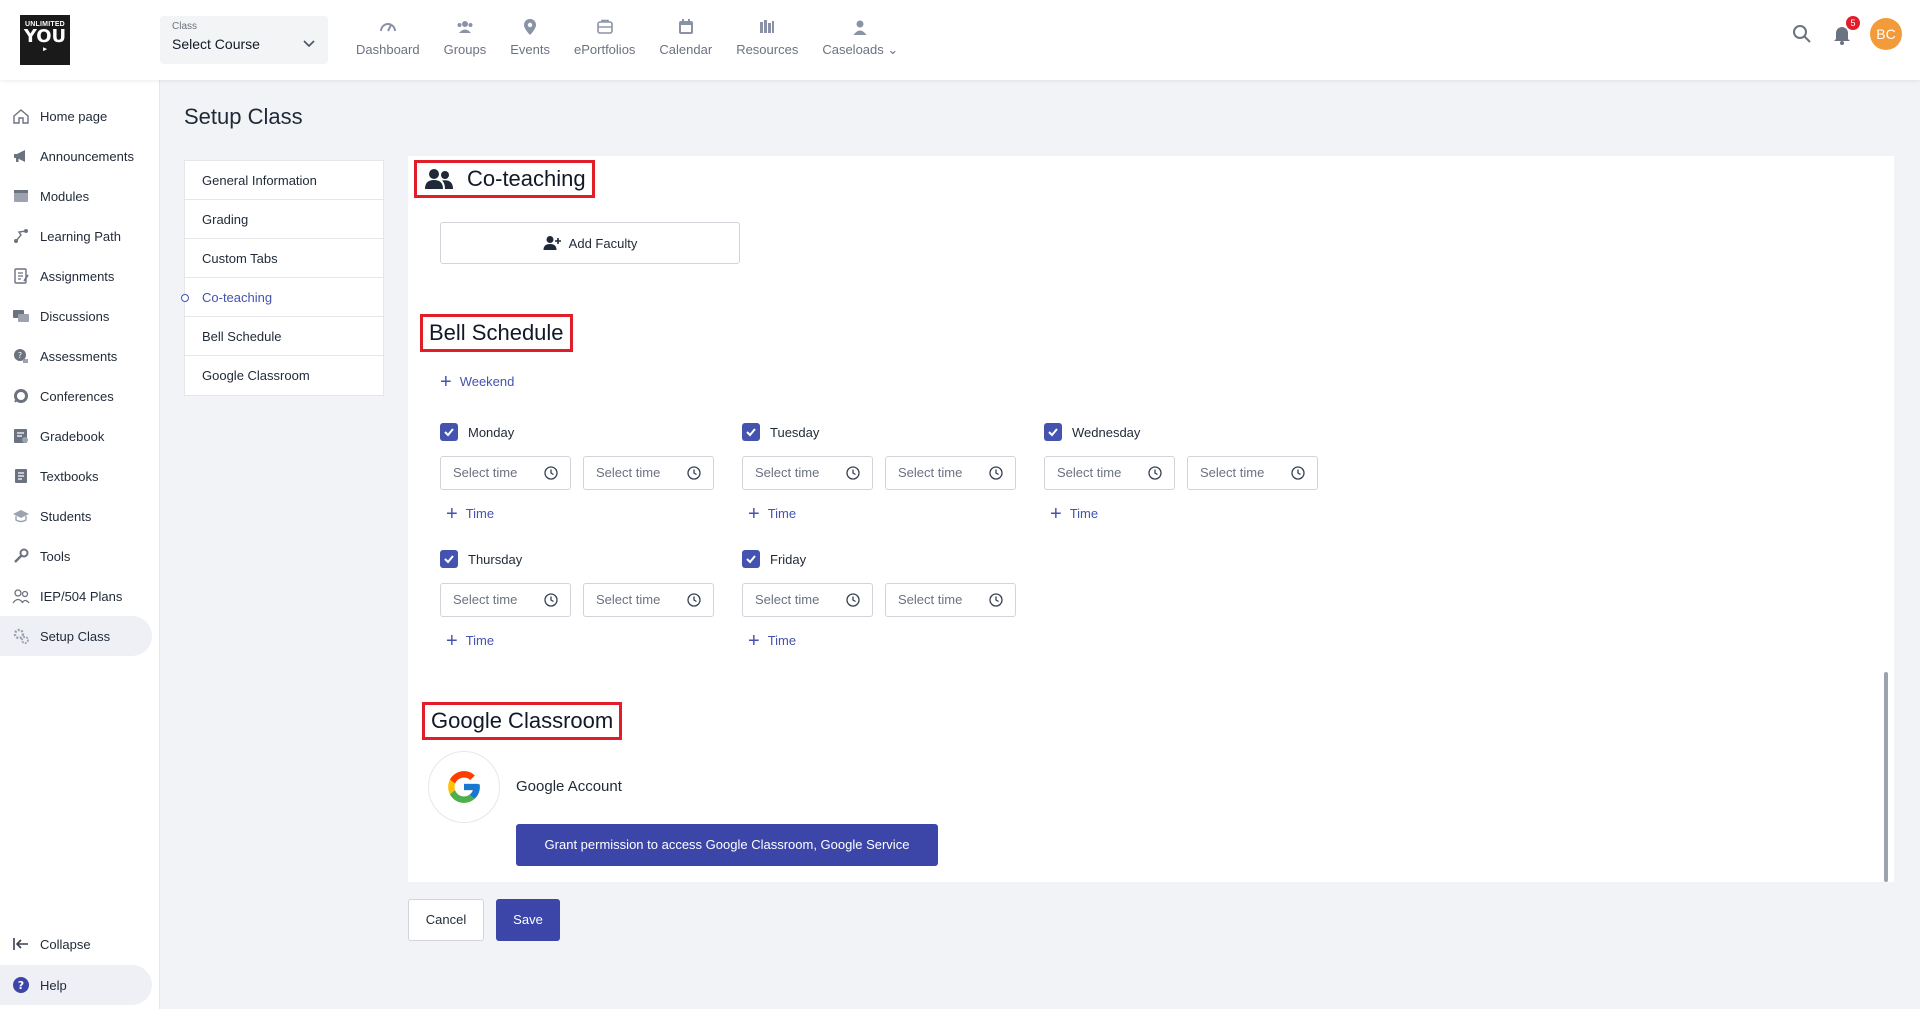 This screenshot has height=1009, width=1920. I want to click on bell-schedule-title: Bell Schedule, so click(496, 333).